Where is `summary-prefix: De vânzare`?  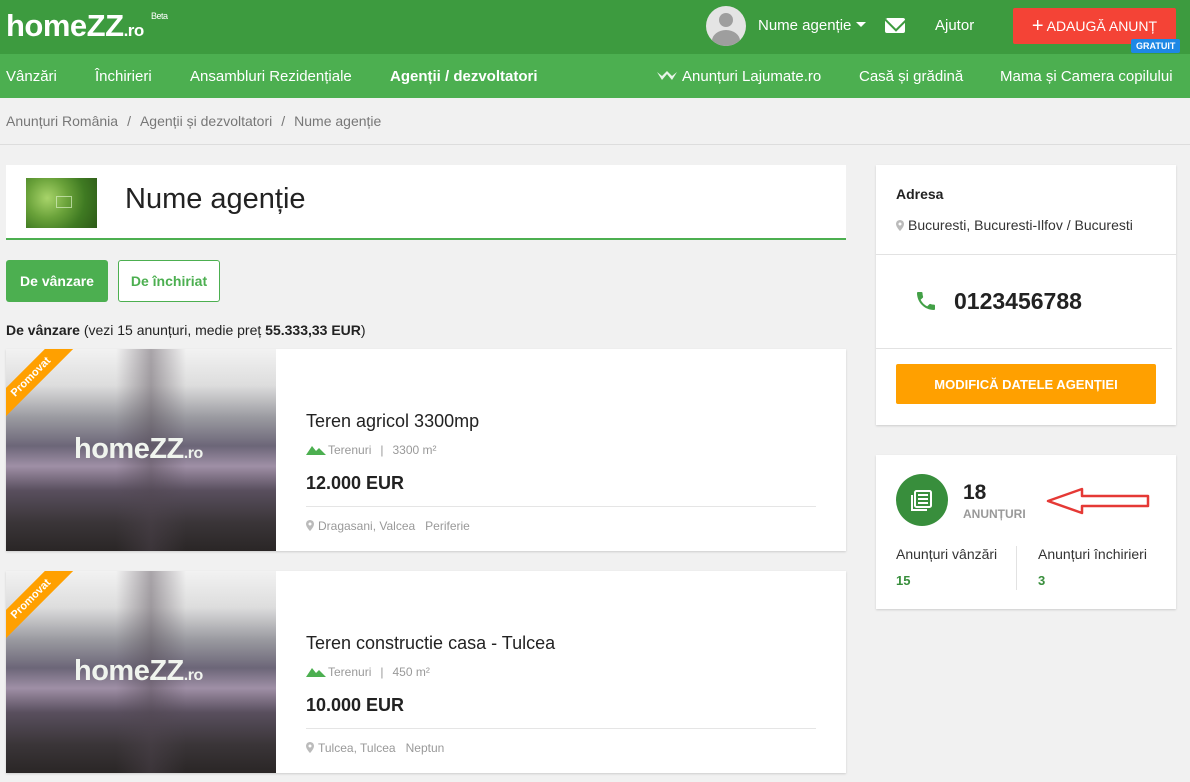
summary-prefix: De vânzare is located at coordinates (43, 330).